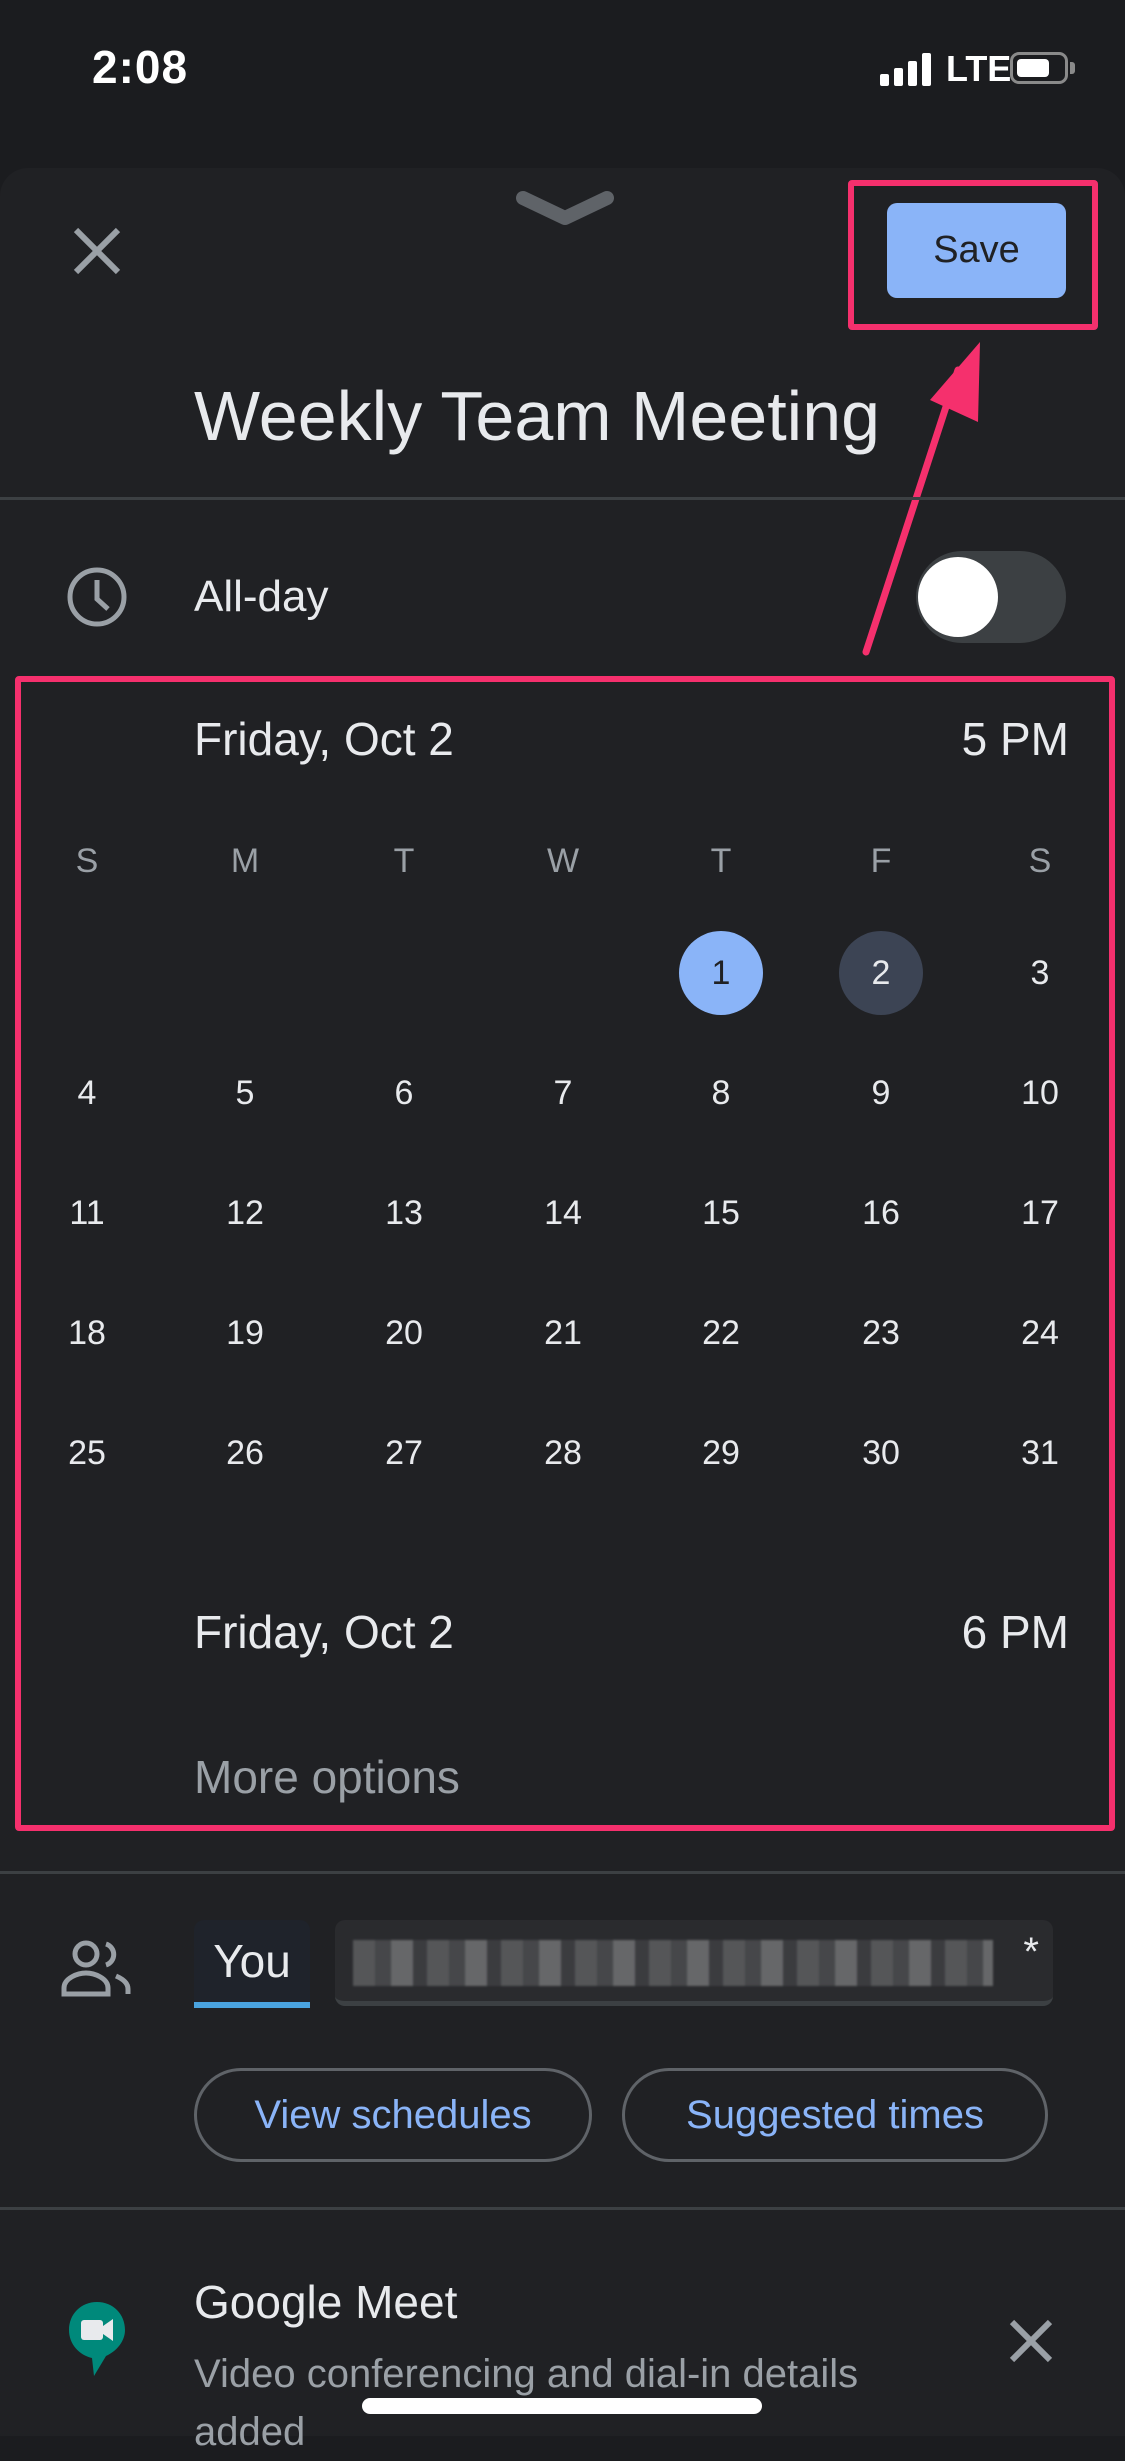  I want to click on calendar-day: 25, so click(87, 1453).